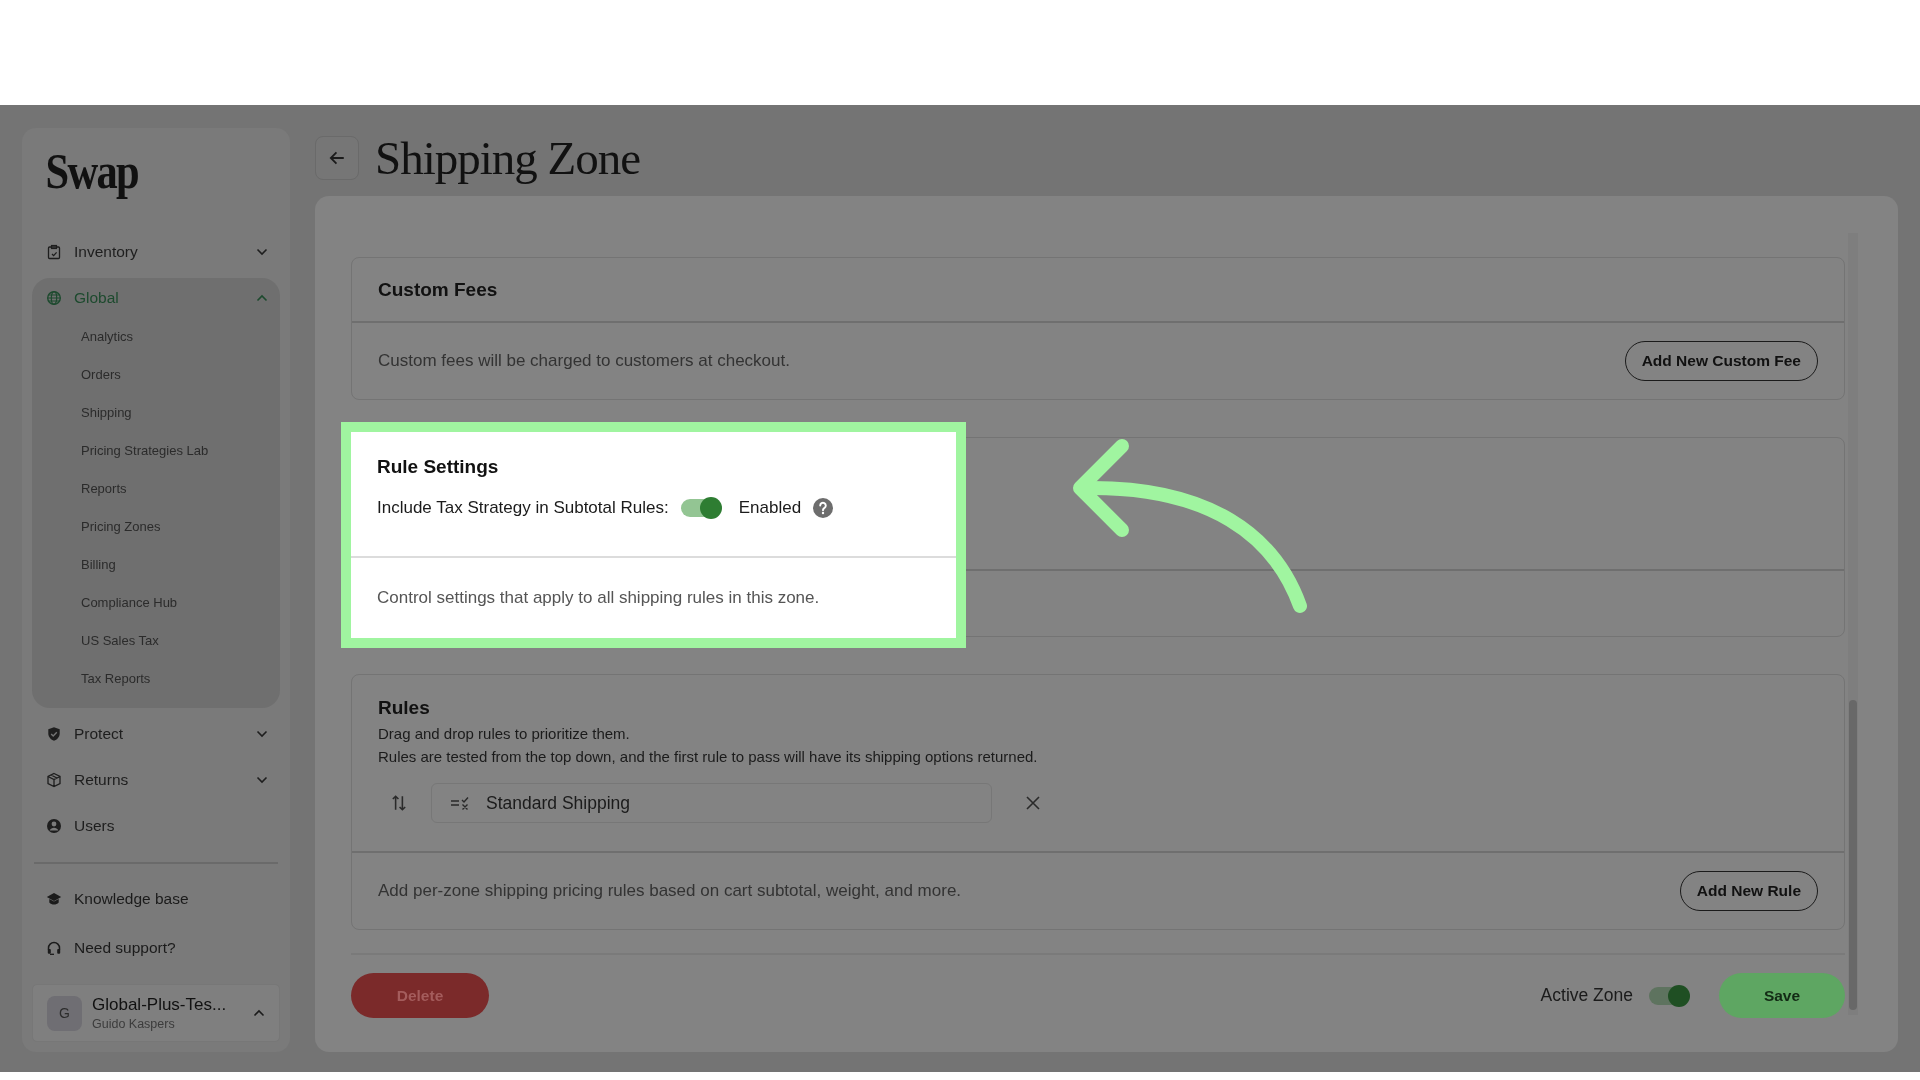 The height and width of the screenshot is (1080, 1920). I want to click on back-button, so click(337, 158).